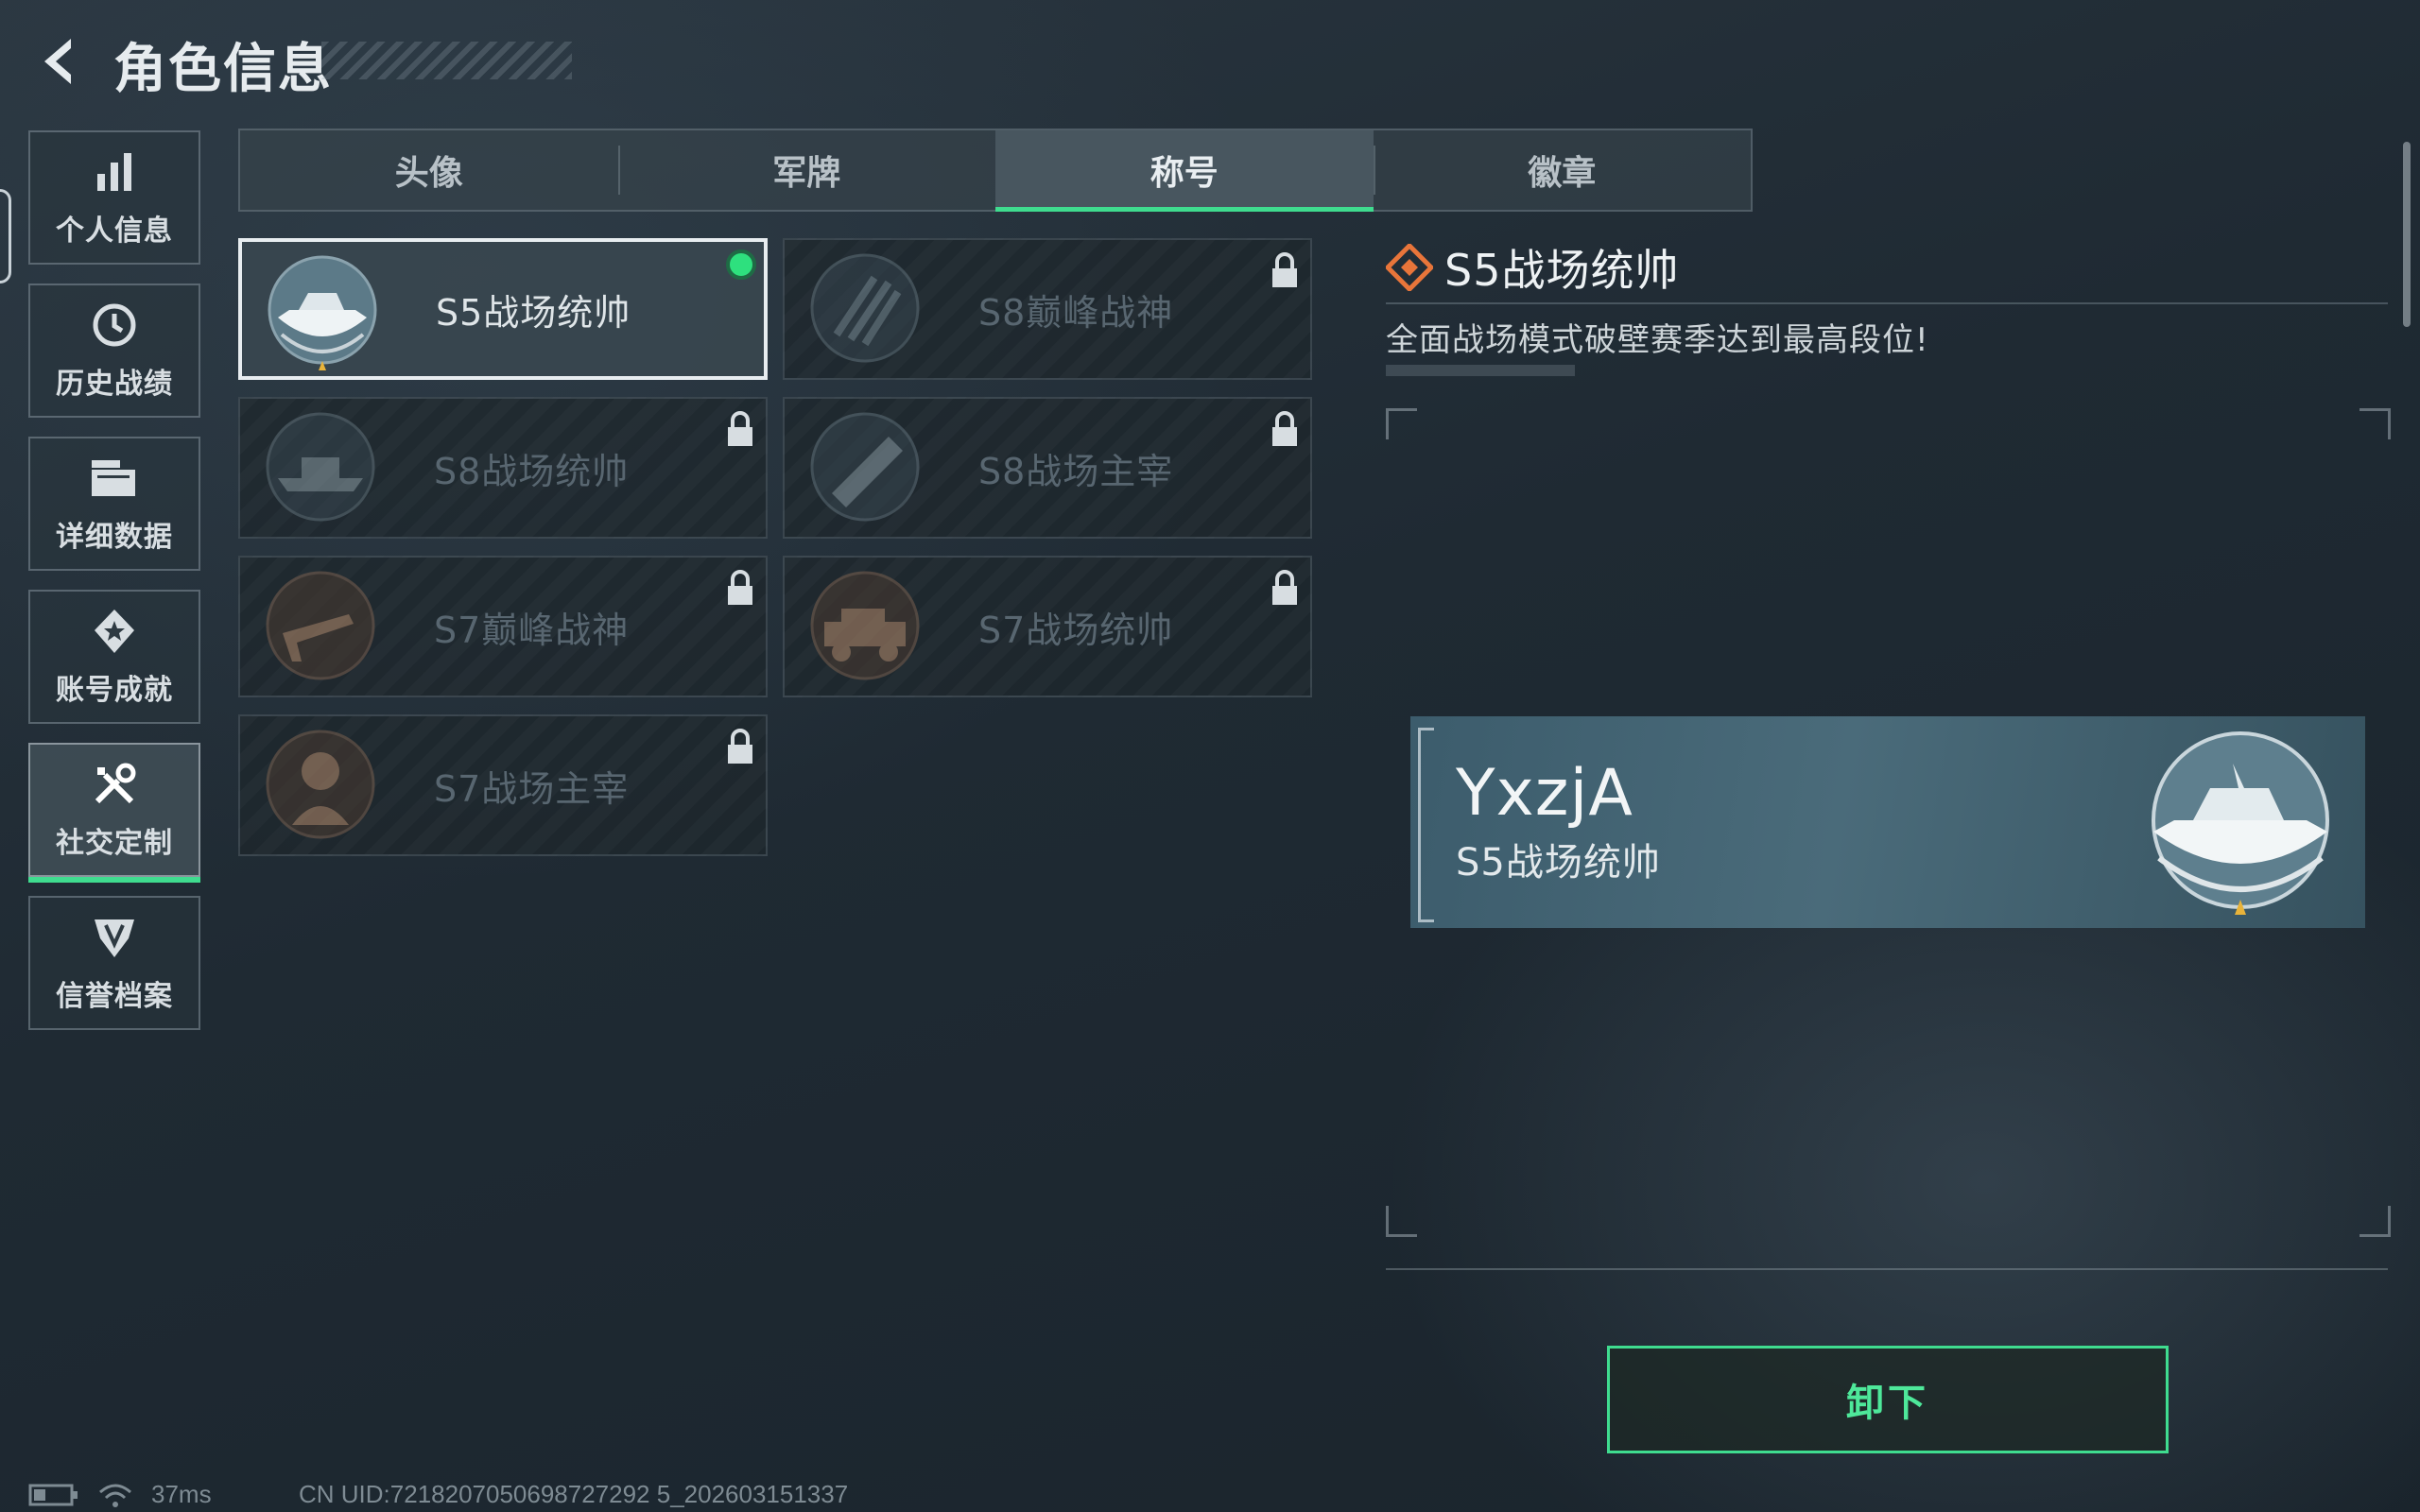  I want to click on bar-chart-icon, so click(115, 172).